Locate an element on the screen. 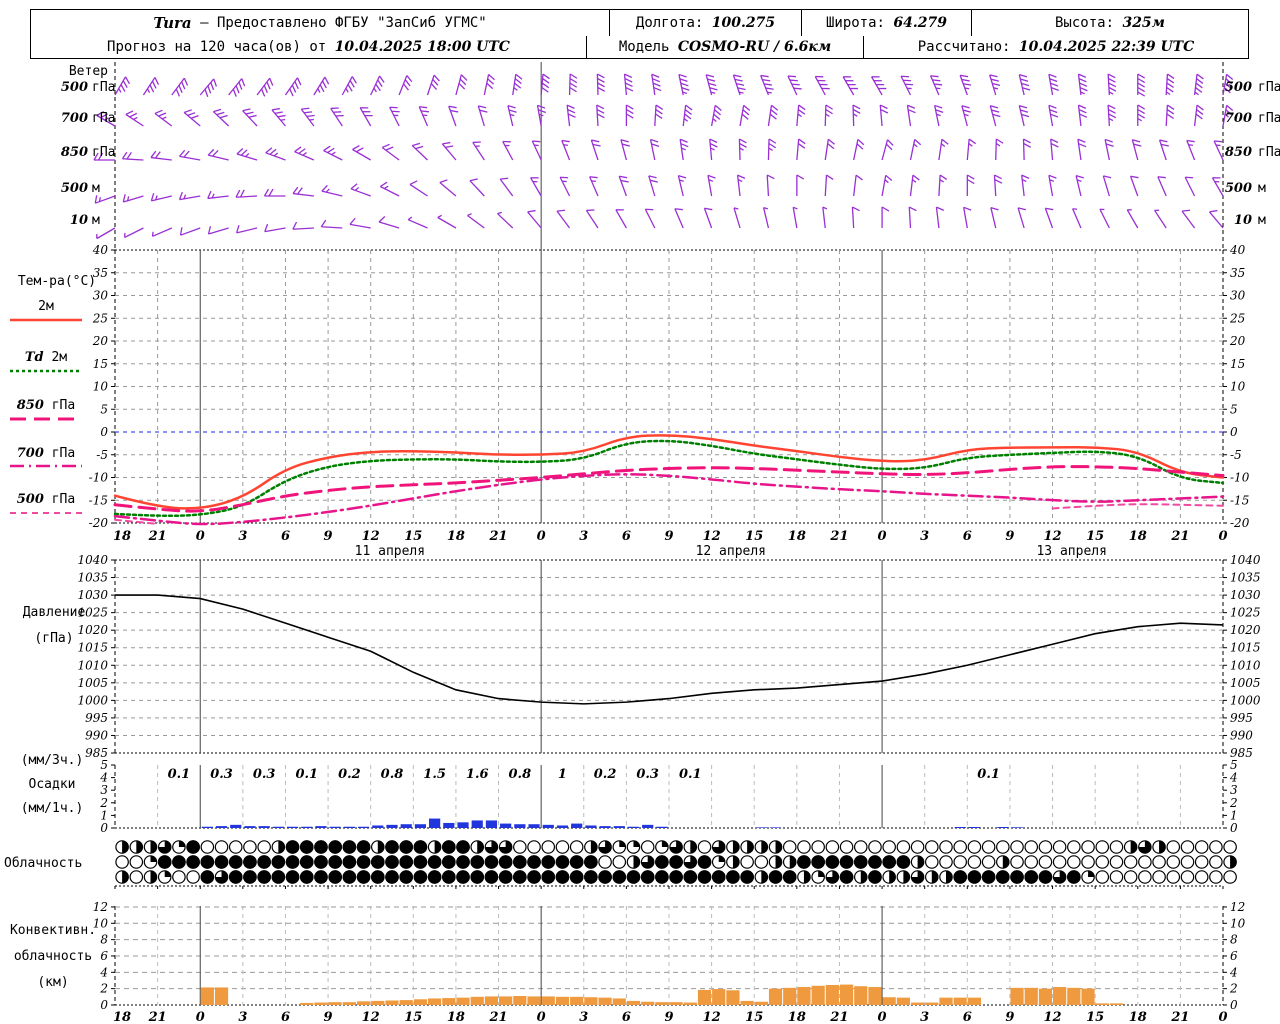 The image size is (1280, 1024). svg-text: 13 апреля is located at coordinates (1071, 551).